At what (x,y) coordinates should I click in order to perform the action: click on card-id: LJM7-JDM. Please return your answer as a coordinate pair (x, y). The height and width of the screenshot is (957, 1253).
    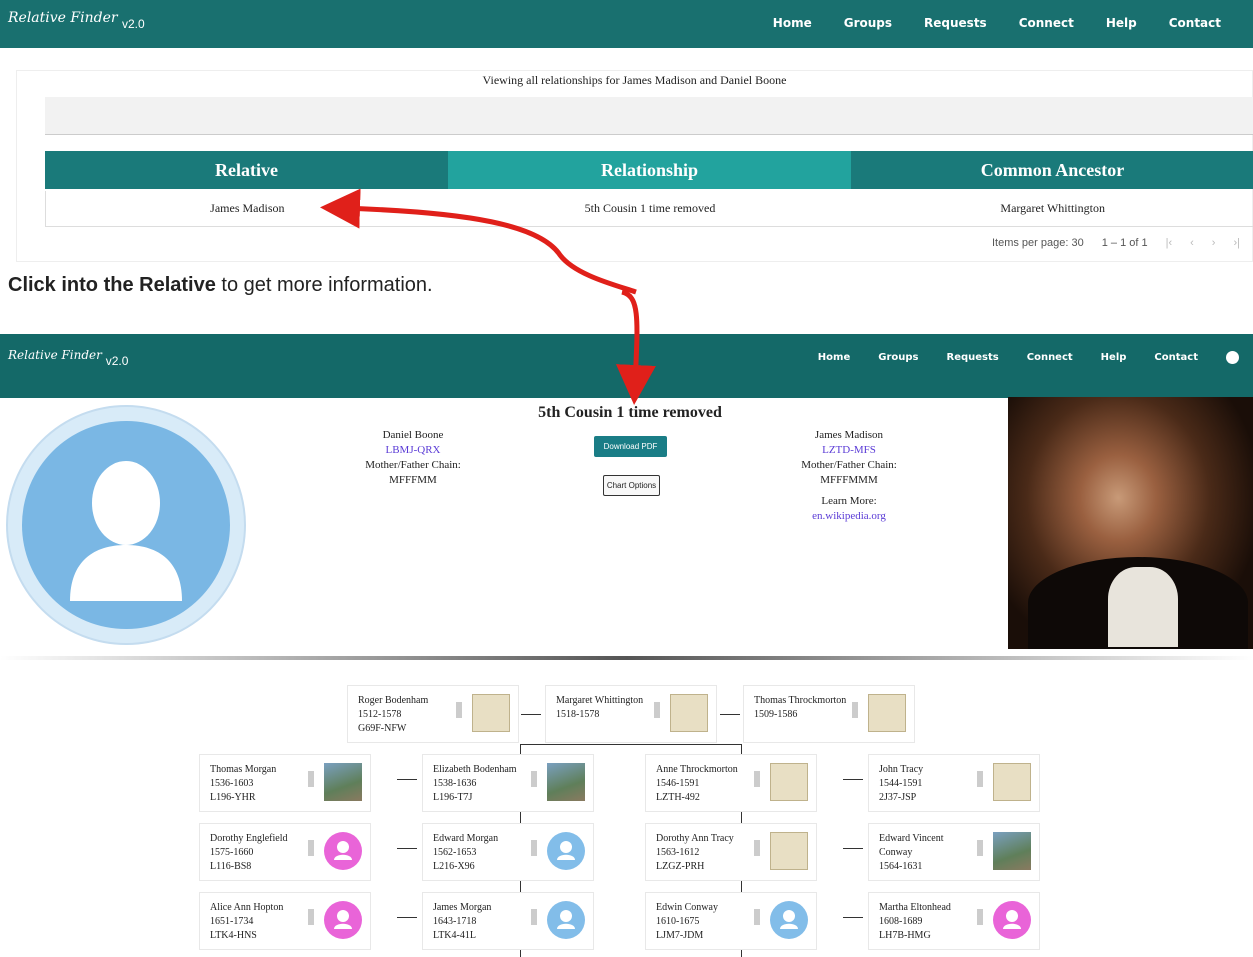
    Looking at the image, I should click on (680, 935).